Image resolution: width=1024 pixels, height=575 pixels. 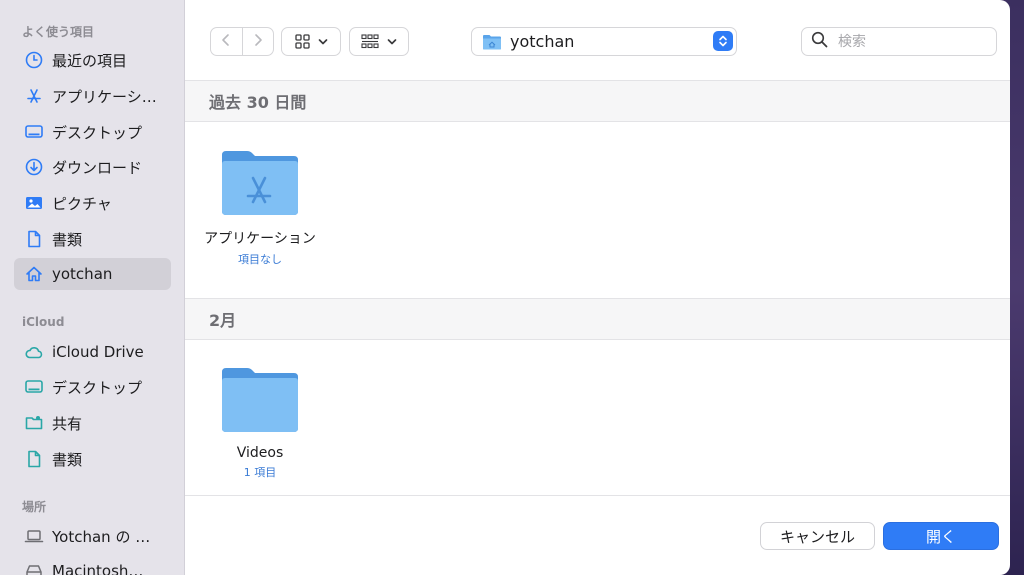 What do you see at coordinates (34, 423) in the screenshot?
I see `shared-folder-icon` at bounding box center [34, 423].